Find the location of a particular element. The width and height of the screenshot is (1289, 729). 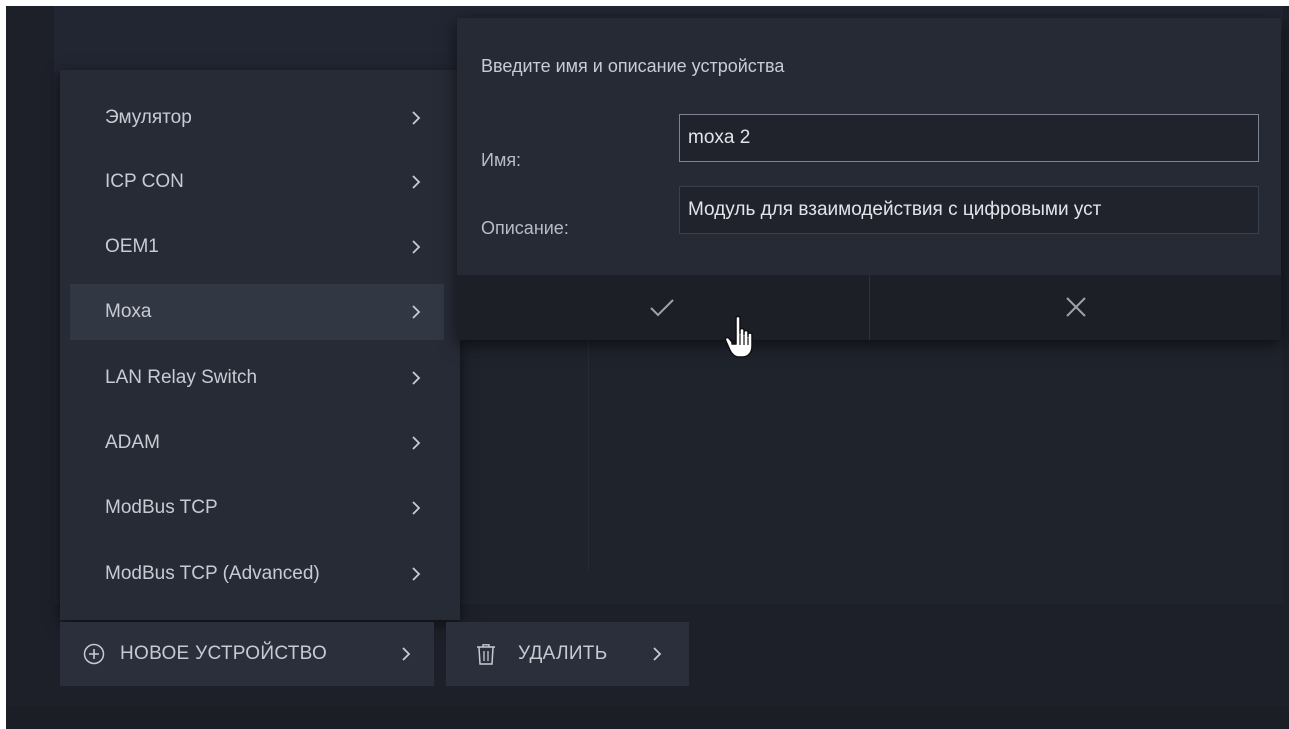

menu-item-lan-relay-switch: LAN Relay Switch is located at coordinates (257, 378).